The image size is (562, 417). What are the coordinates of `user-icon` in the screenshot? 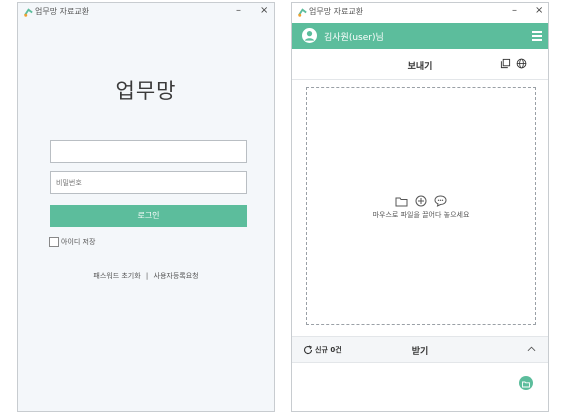 It's located at (309, 35).